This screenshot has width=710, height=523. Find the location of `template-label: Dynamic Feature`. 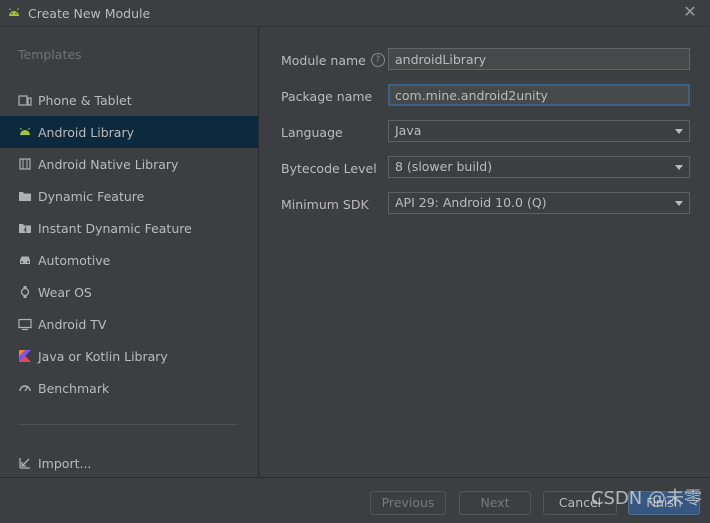

template-label: Dynamic Feature is located at coordinates (91, 196).